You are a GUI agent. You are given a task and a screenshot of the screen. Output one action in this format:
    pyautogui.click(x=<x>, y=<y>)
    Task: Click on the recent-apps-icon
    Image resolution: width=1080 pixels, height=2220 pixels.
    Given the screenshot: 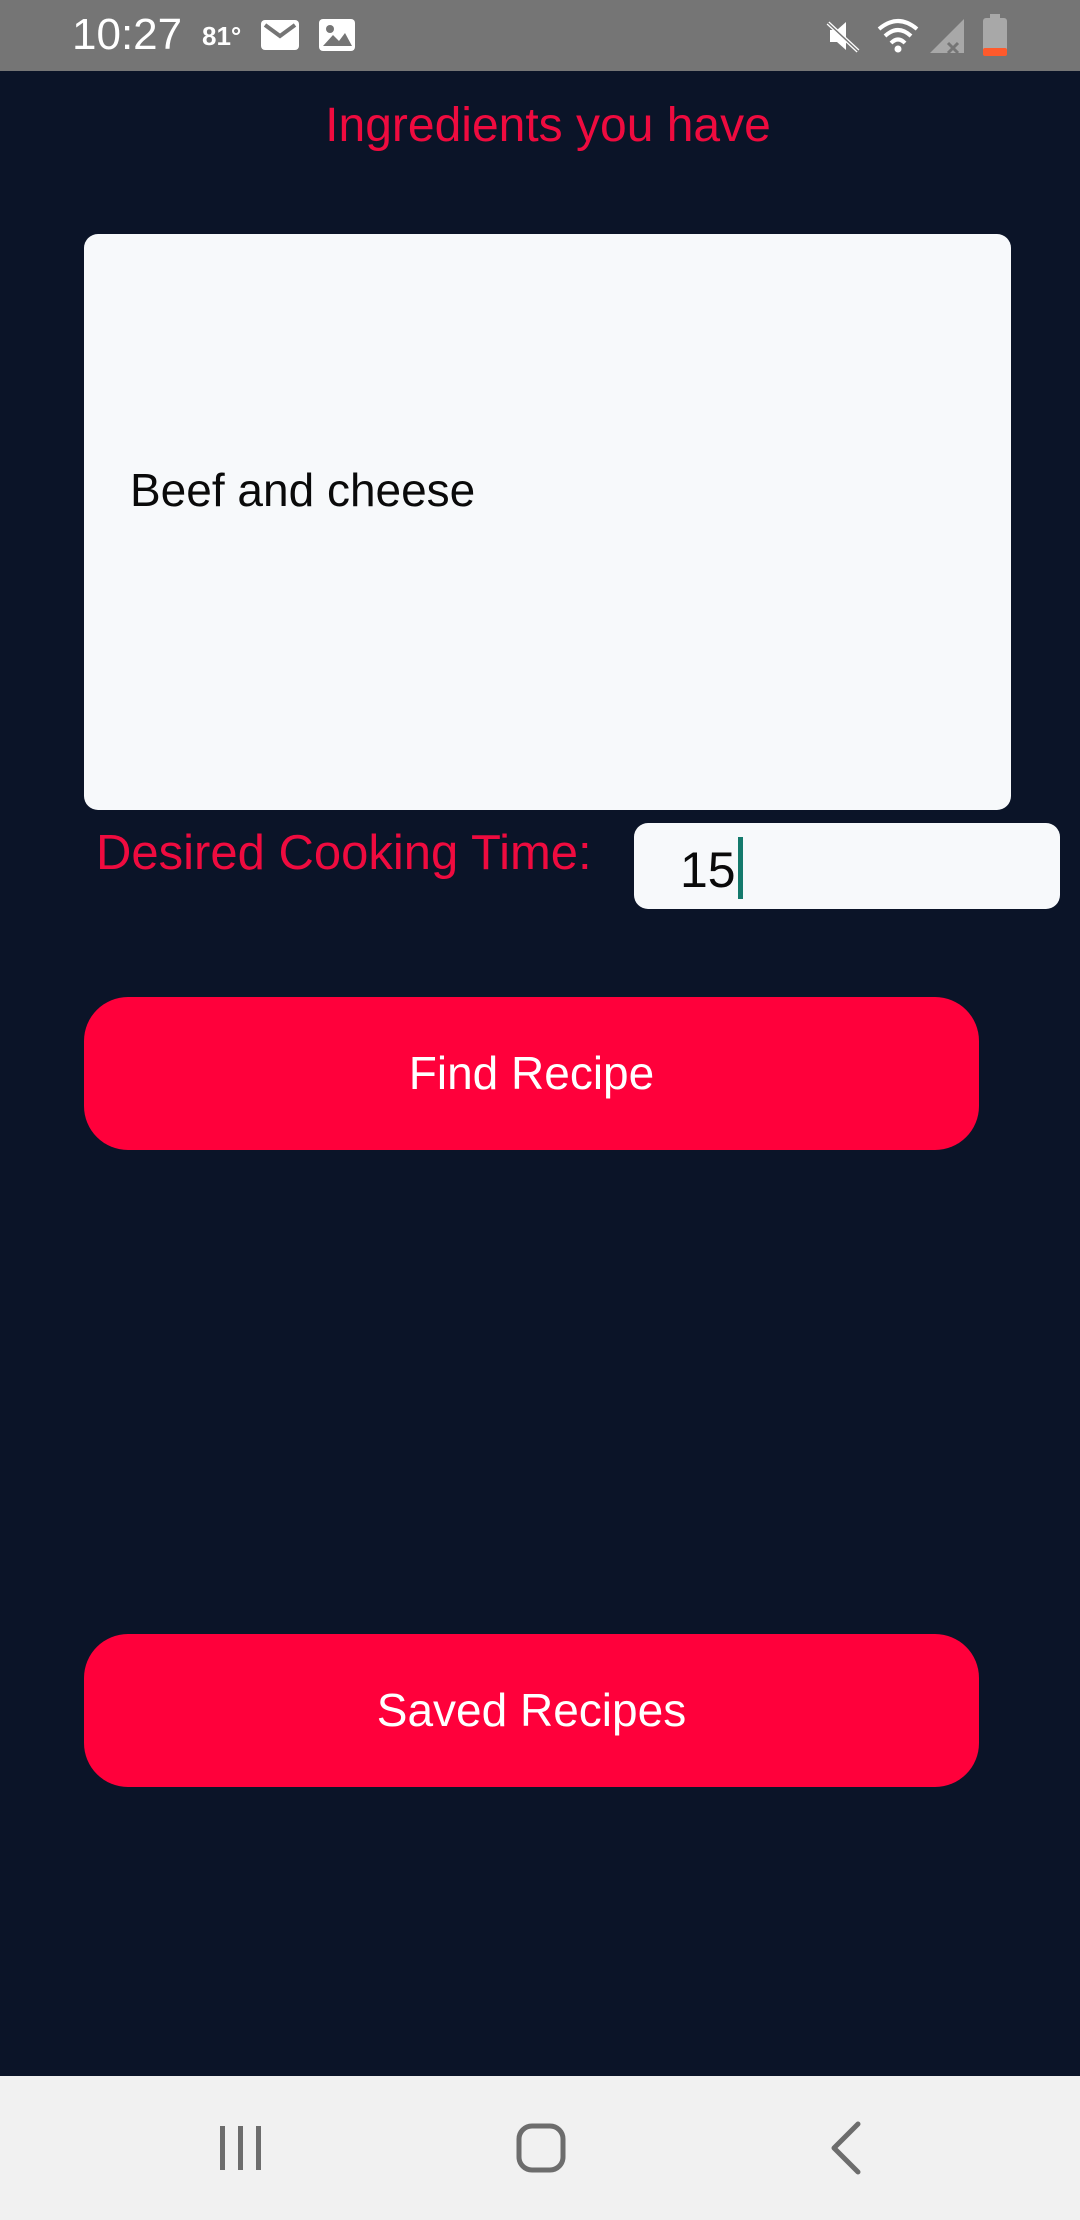 What is the action you would take?
    pyautogui.click(x=240, y=2148)
    